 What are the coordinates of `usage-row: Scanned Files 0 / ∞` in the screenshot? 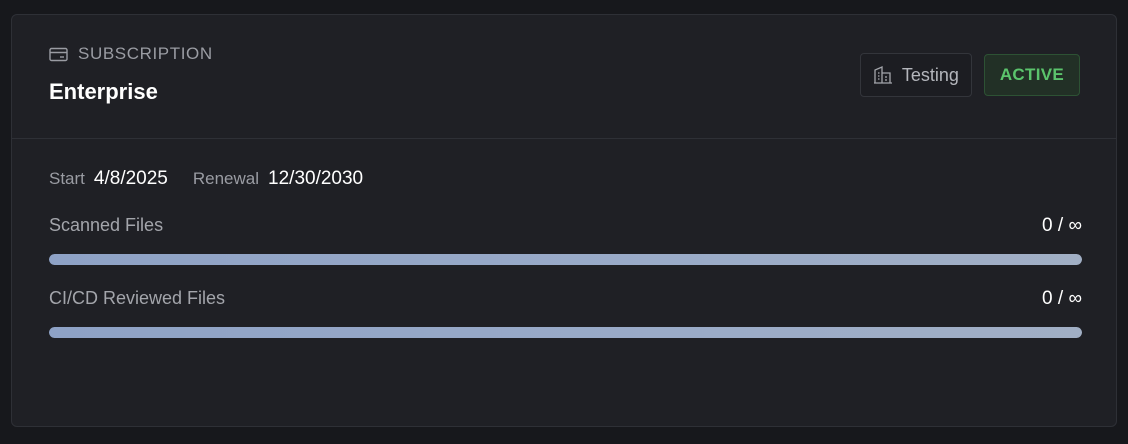 It's located at (565, 226).